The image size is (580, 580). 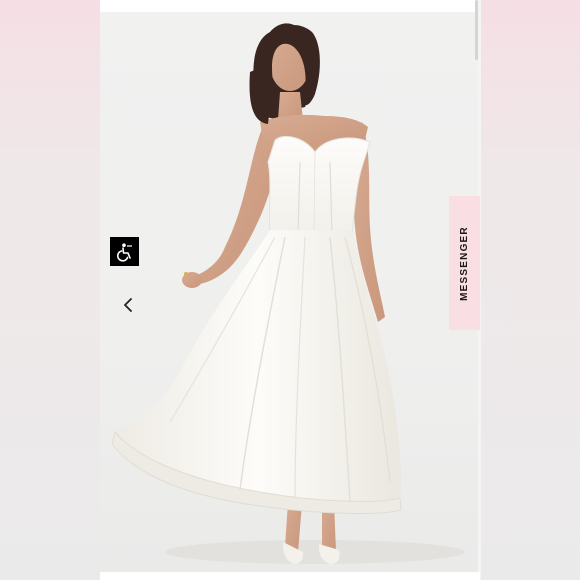 I want to click on bottom-strip, so click(x=290, y=576).